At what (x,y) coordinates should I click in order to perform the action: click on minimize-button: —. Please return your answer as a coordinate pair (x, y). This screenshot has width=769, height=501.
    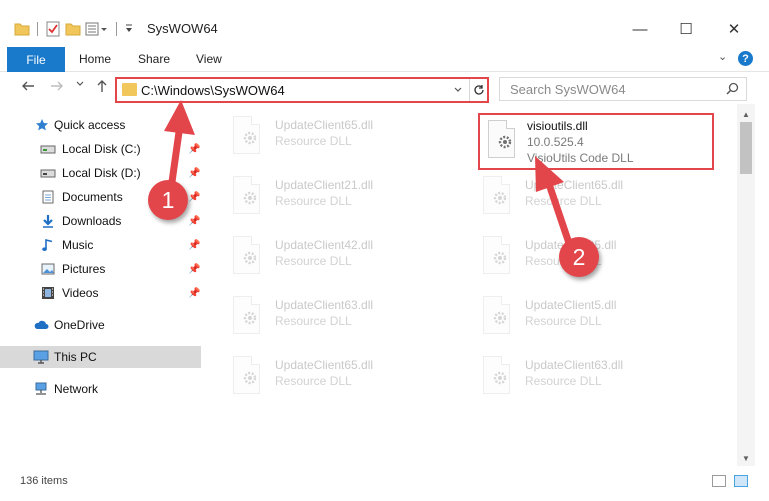
    Looking at the image, I should click on (640, 29).